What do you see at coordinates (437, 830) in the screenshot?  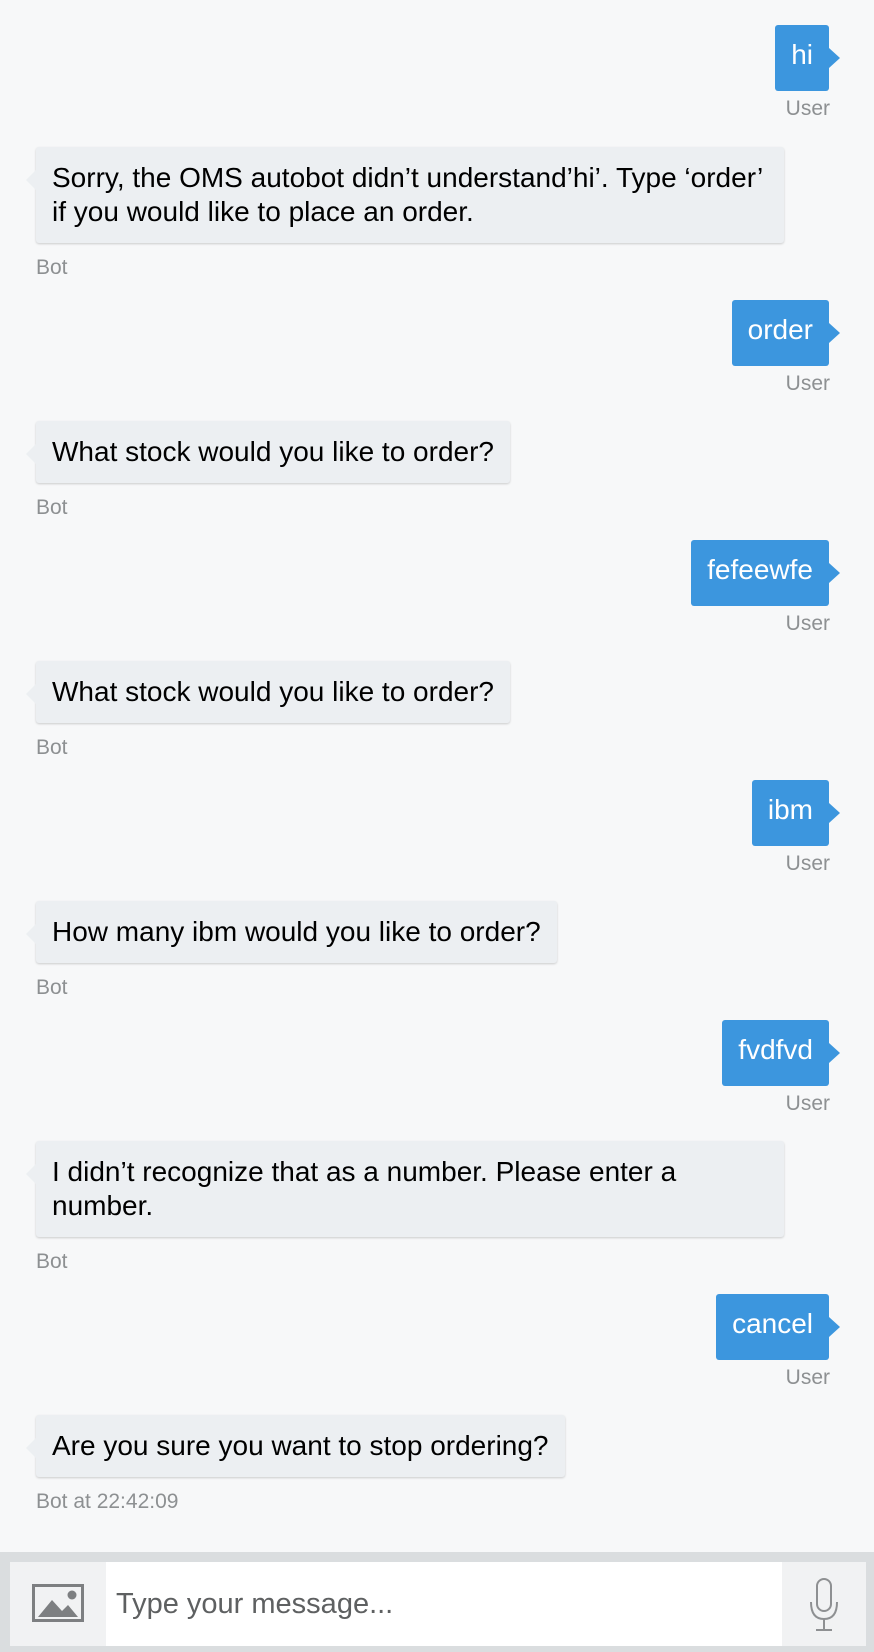 I see `message-user: ibm User` at bounding box center [437, 830].